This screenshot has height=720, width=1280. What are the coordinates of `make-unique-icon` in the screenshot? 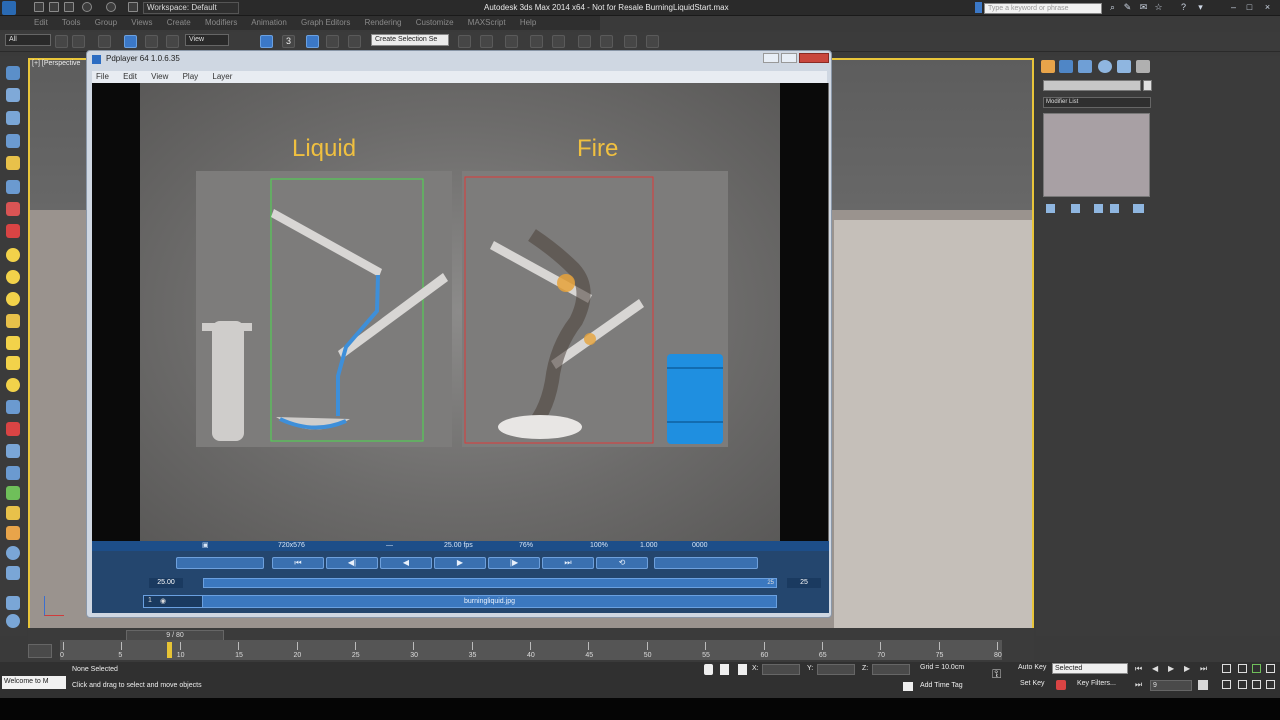 It's located at (1098, 208).